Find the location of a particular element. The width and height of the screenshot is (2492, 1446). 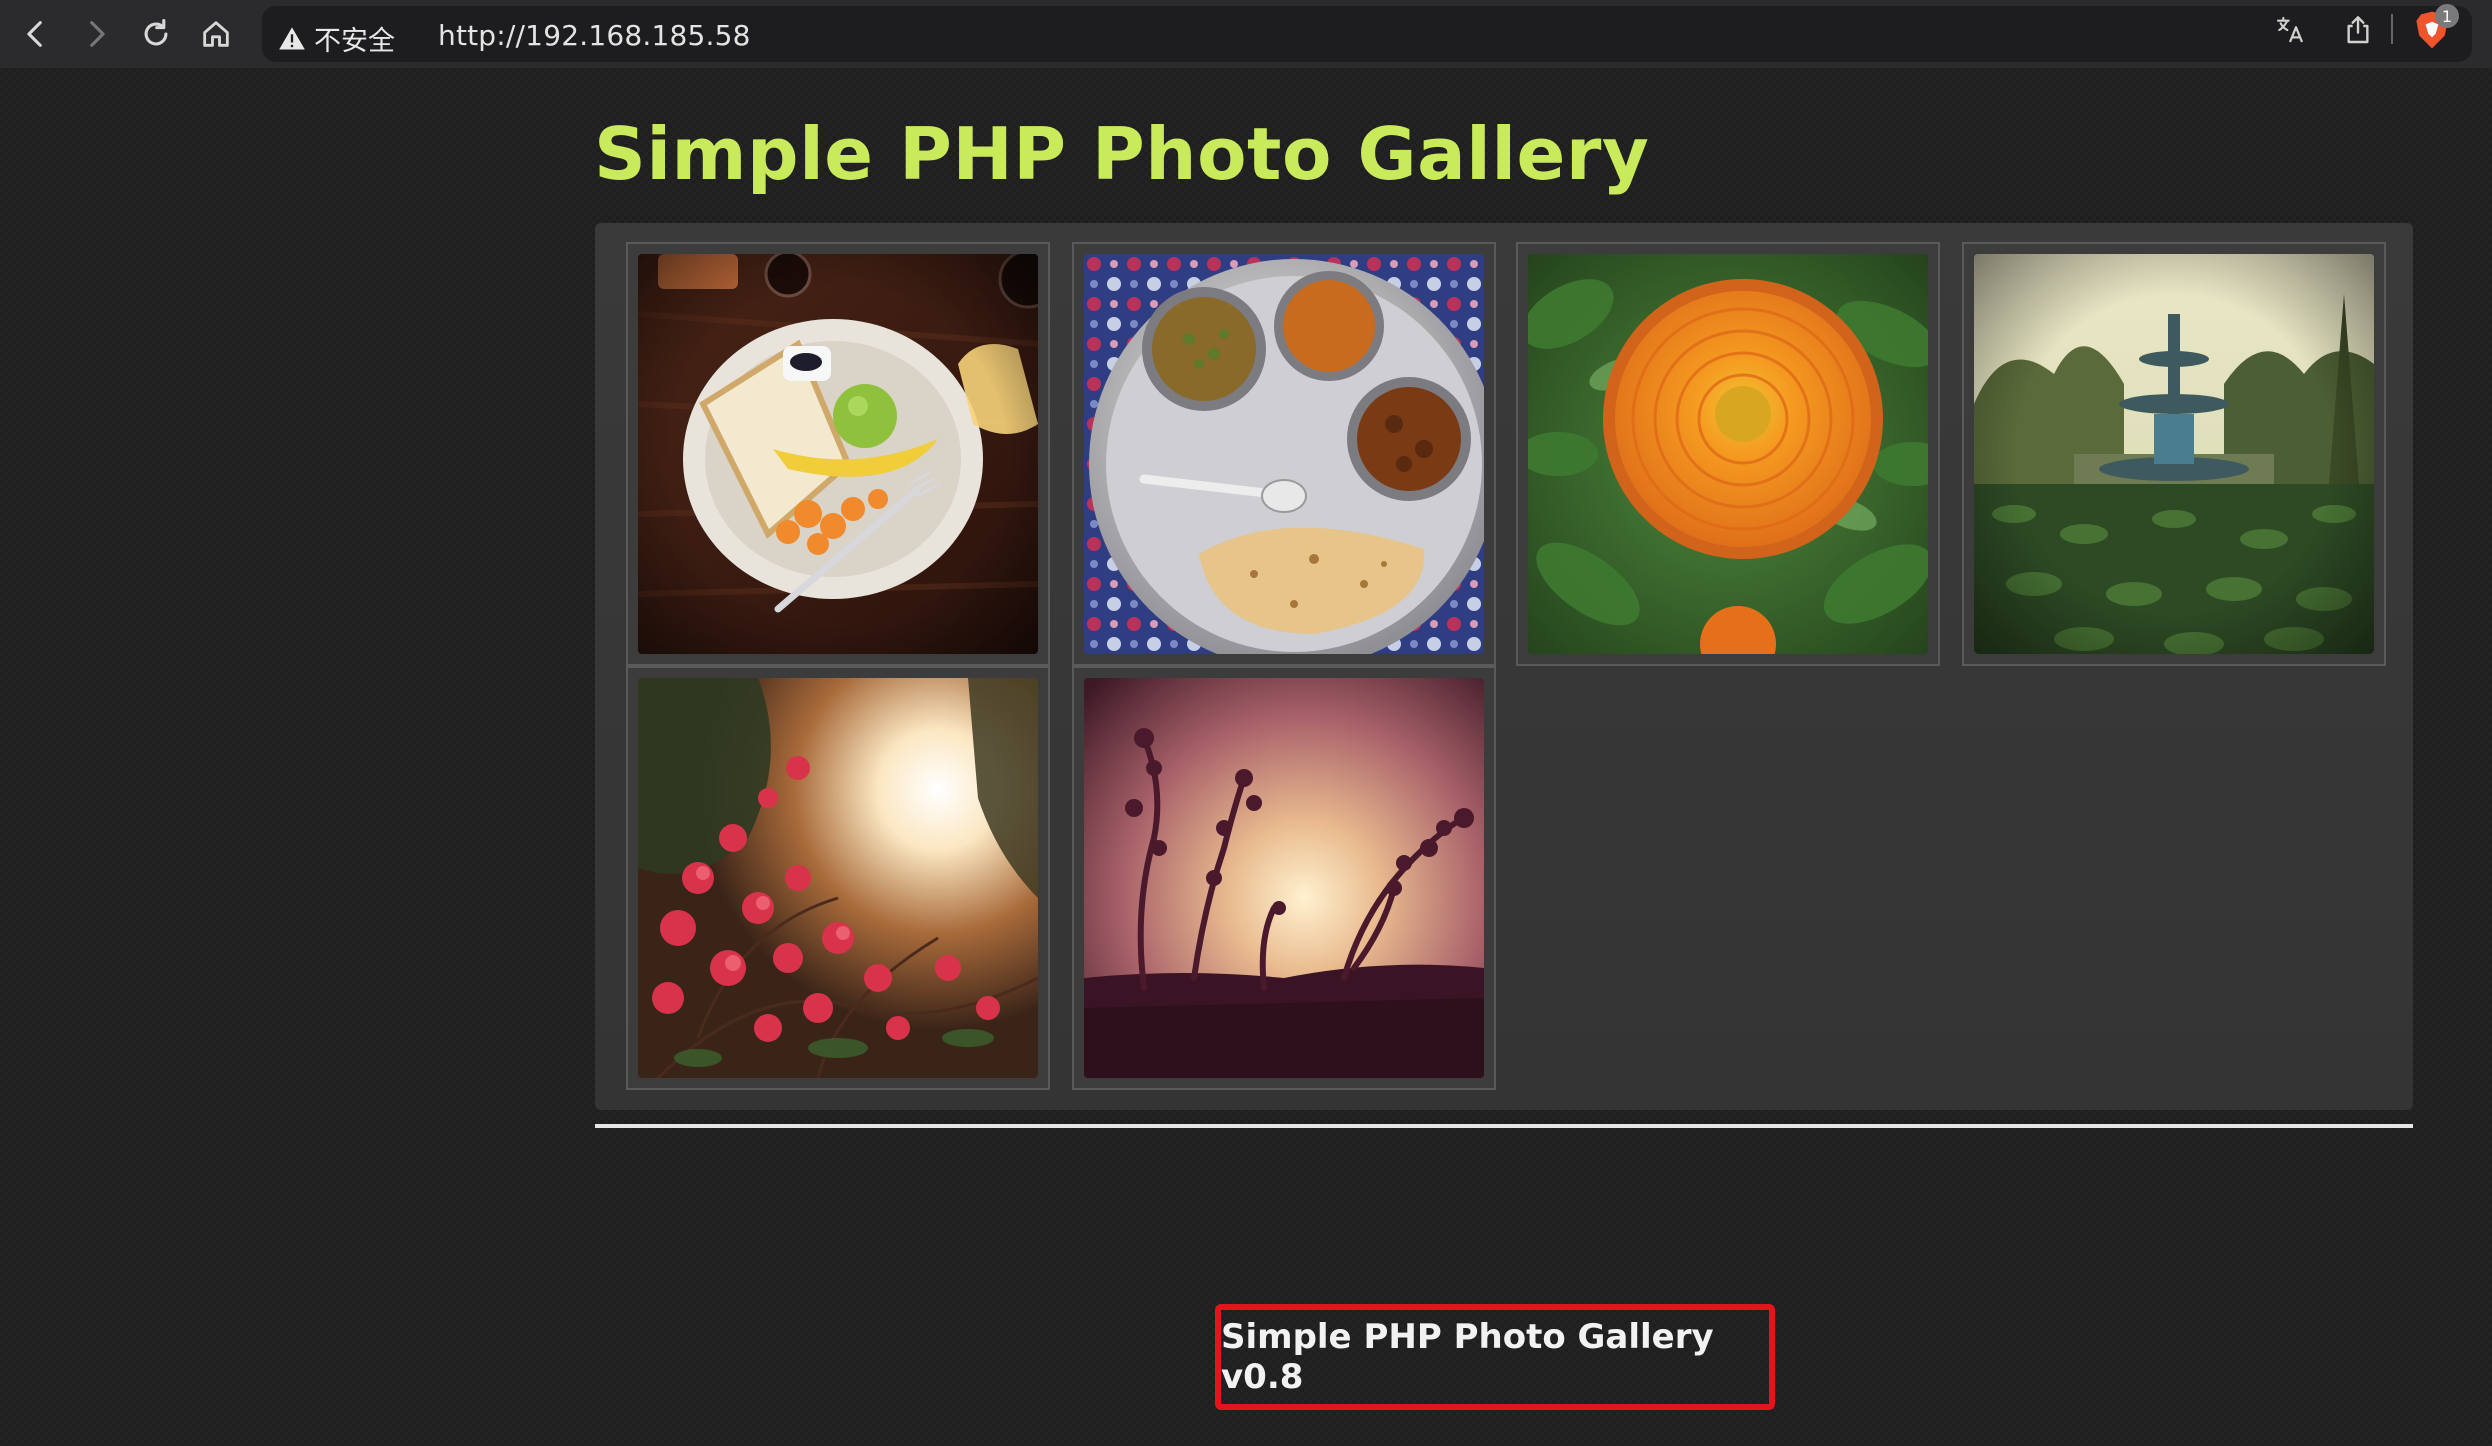

forward-icon is located at coordinates (97, 34).